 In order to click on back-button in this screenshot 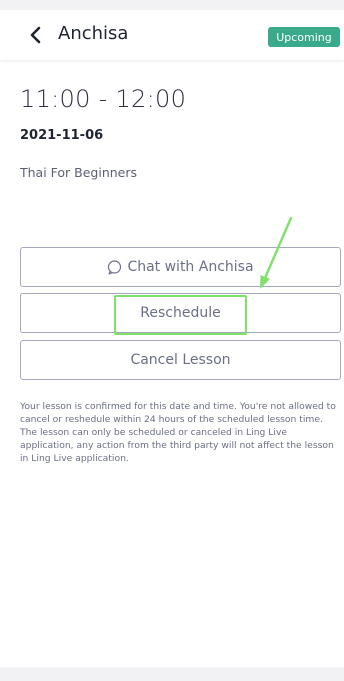, I will do `click(36, 35)`.